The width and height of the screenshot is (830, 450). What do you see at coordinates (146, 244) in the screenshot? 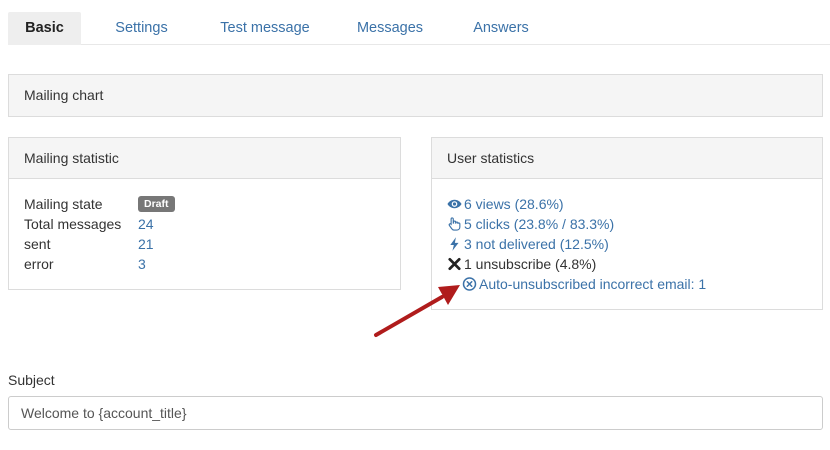
I see `sent-value: 21` at bounding box center [146, 244].